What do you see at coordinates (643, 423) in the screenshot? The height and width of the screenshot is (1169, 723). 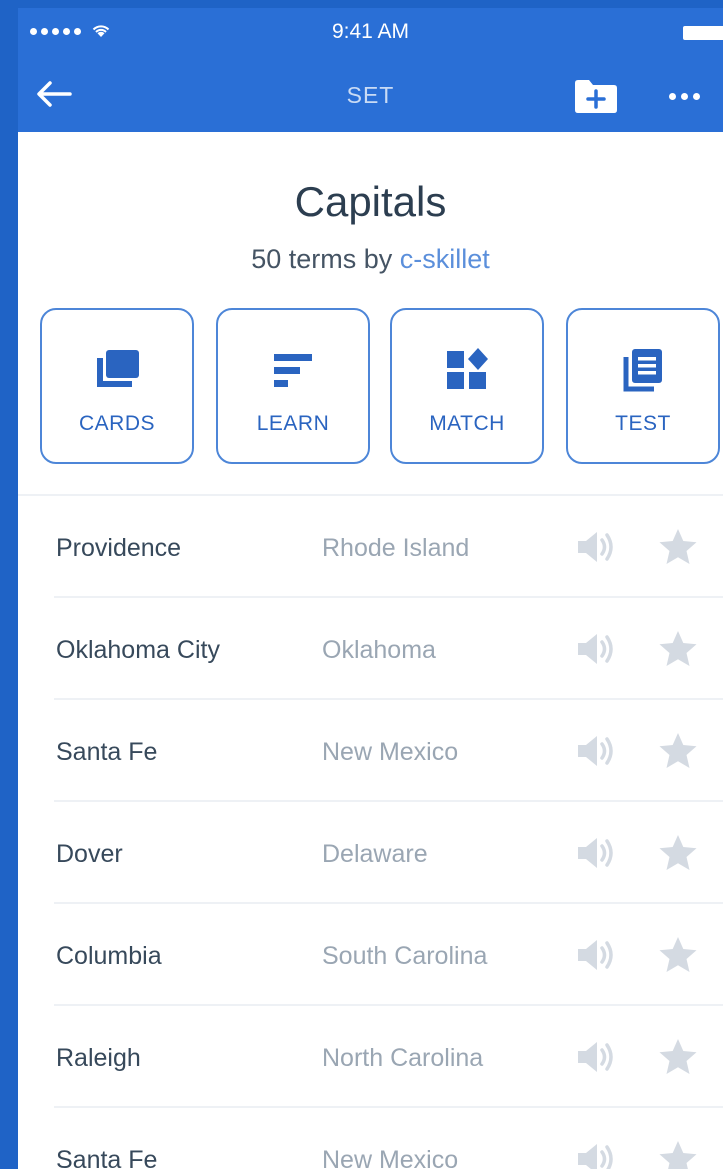 I see `test-label: TEST` at bounding box center [643, 423].